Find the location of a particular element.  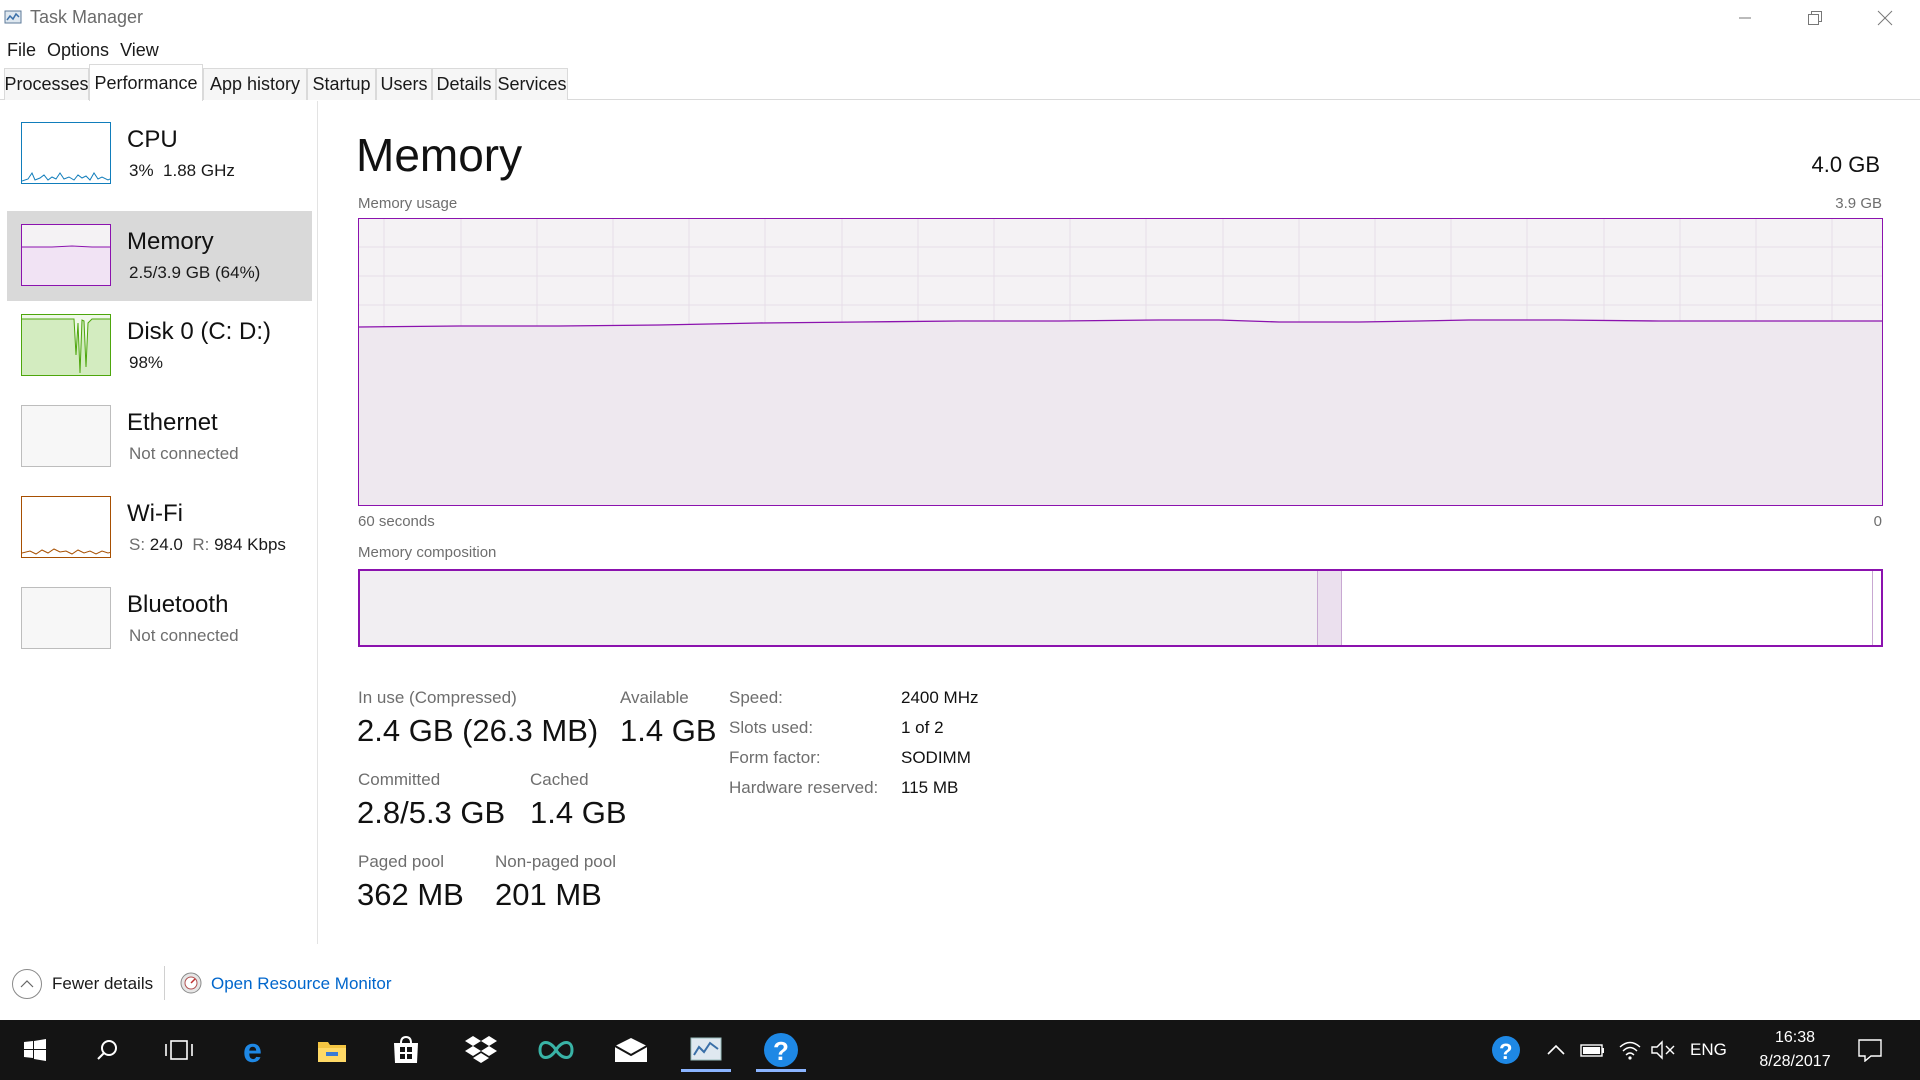

slots-label: Slots used: is located at coordinates (771, 727).